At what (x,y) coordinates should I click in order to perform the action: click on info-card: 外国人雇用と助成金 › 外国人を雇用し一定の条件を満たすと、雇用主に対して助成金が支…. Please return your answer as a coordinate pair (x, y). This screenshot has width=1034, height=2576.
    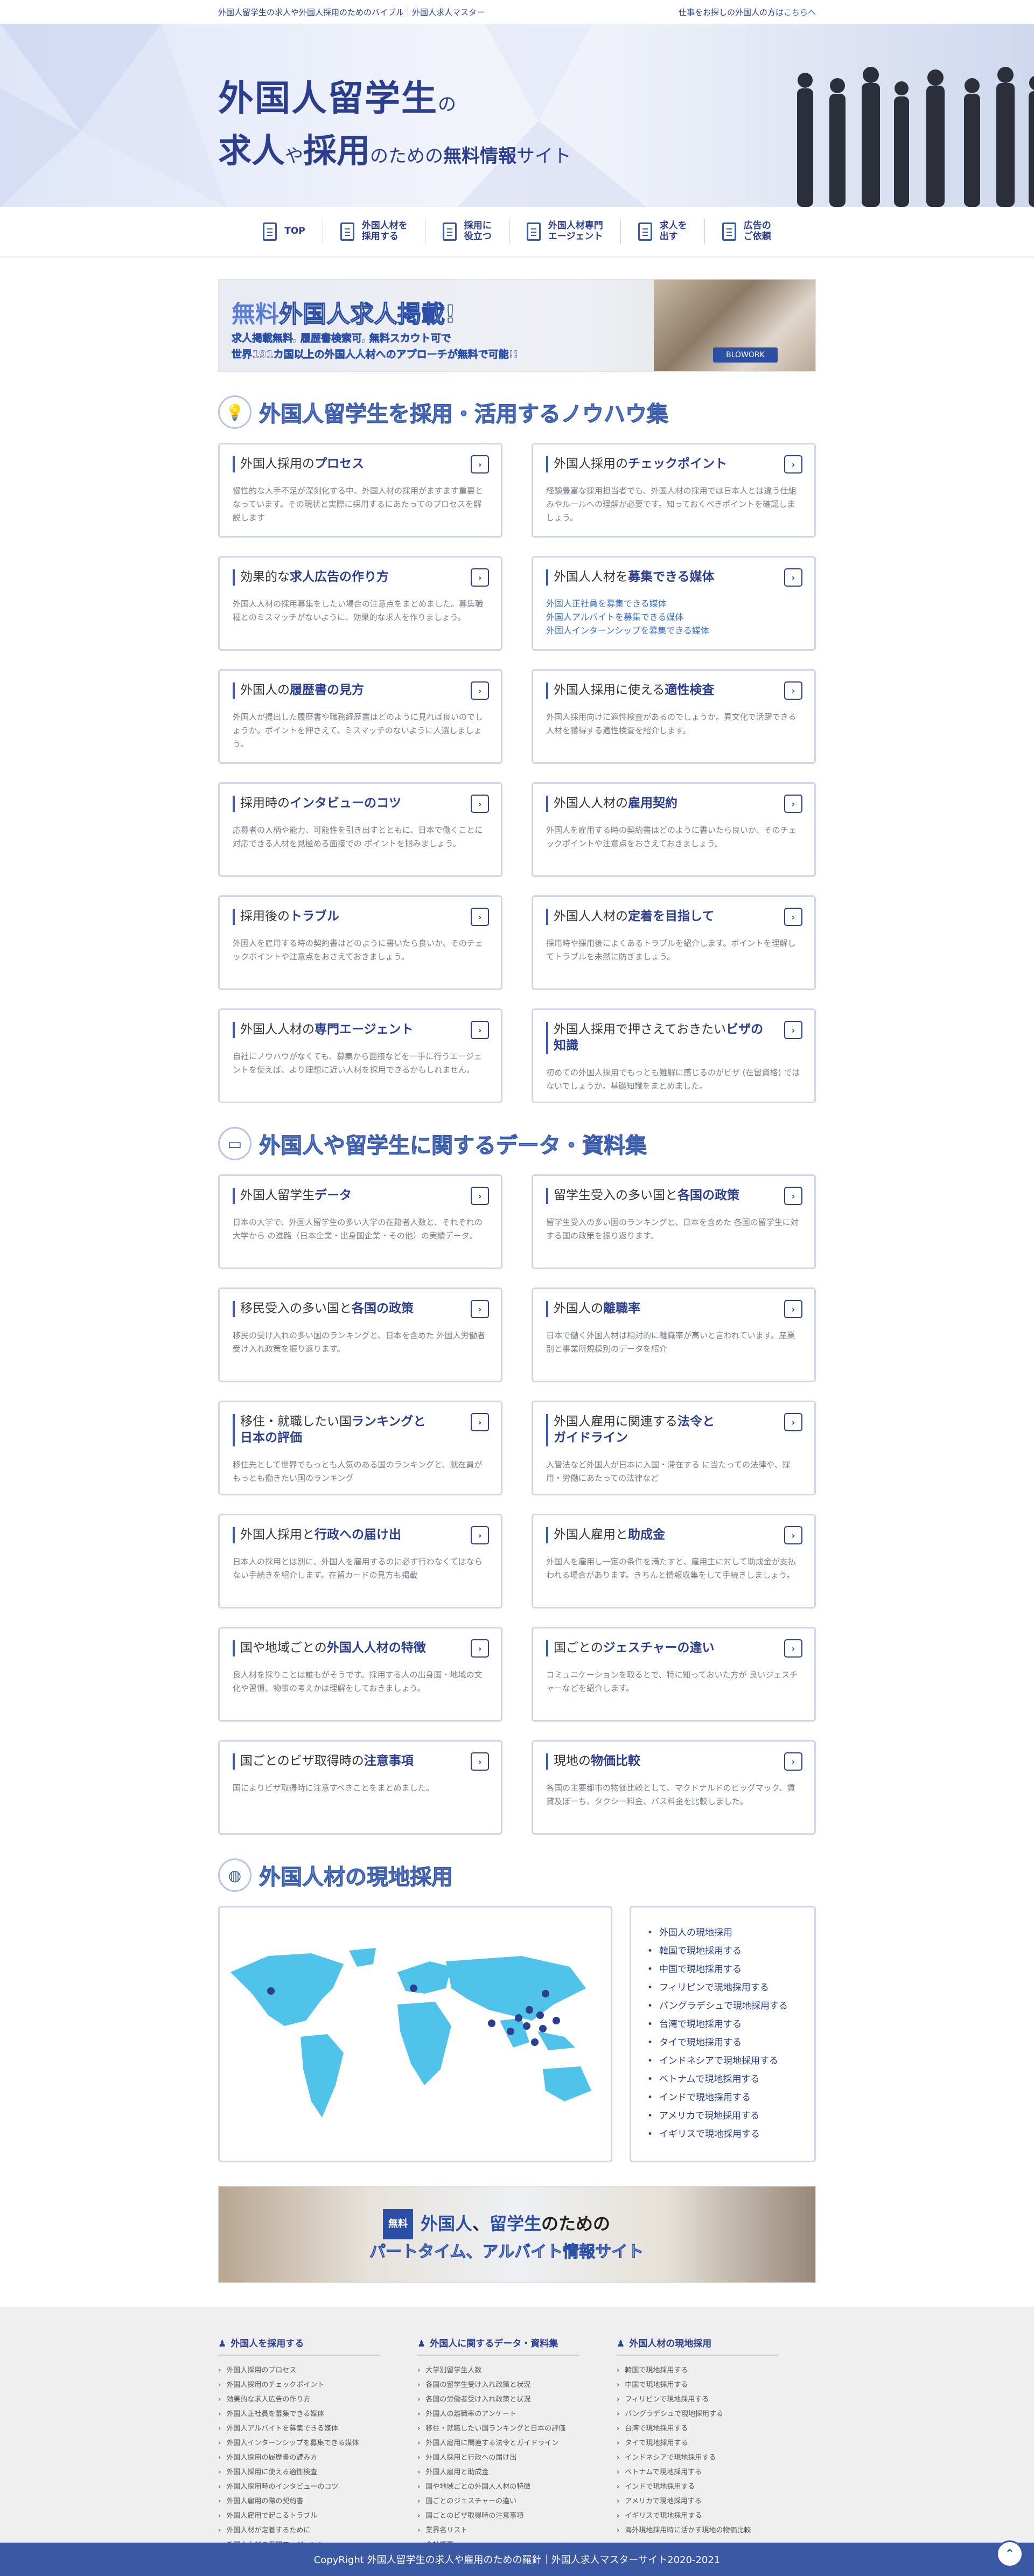
    Looking at the image, I should click on (674, 1562).